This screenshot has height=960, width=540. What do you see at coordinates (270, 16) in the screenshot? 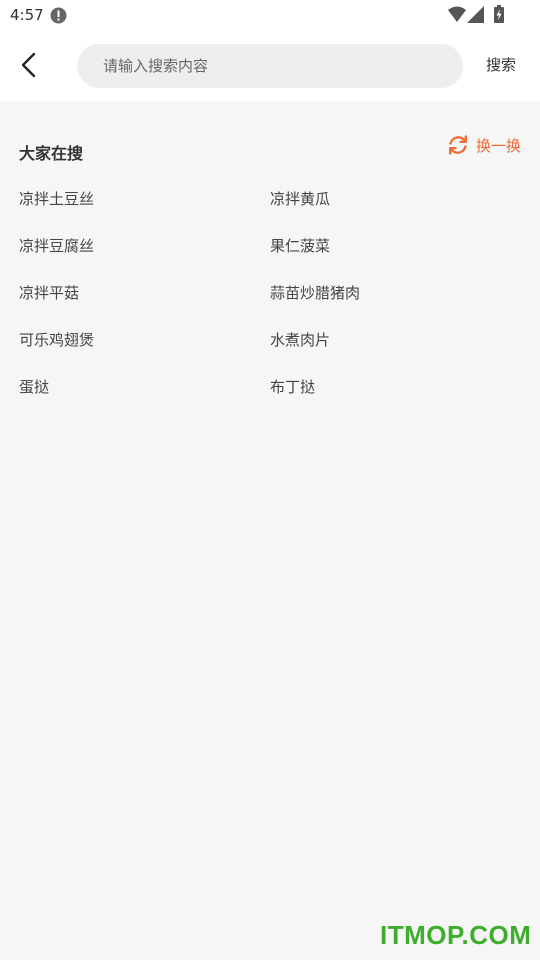
I see `status-bar: 4:57` at bounding box center [270, 16].